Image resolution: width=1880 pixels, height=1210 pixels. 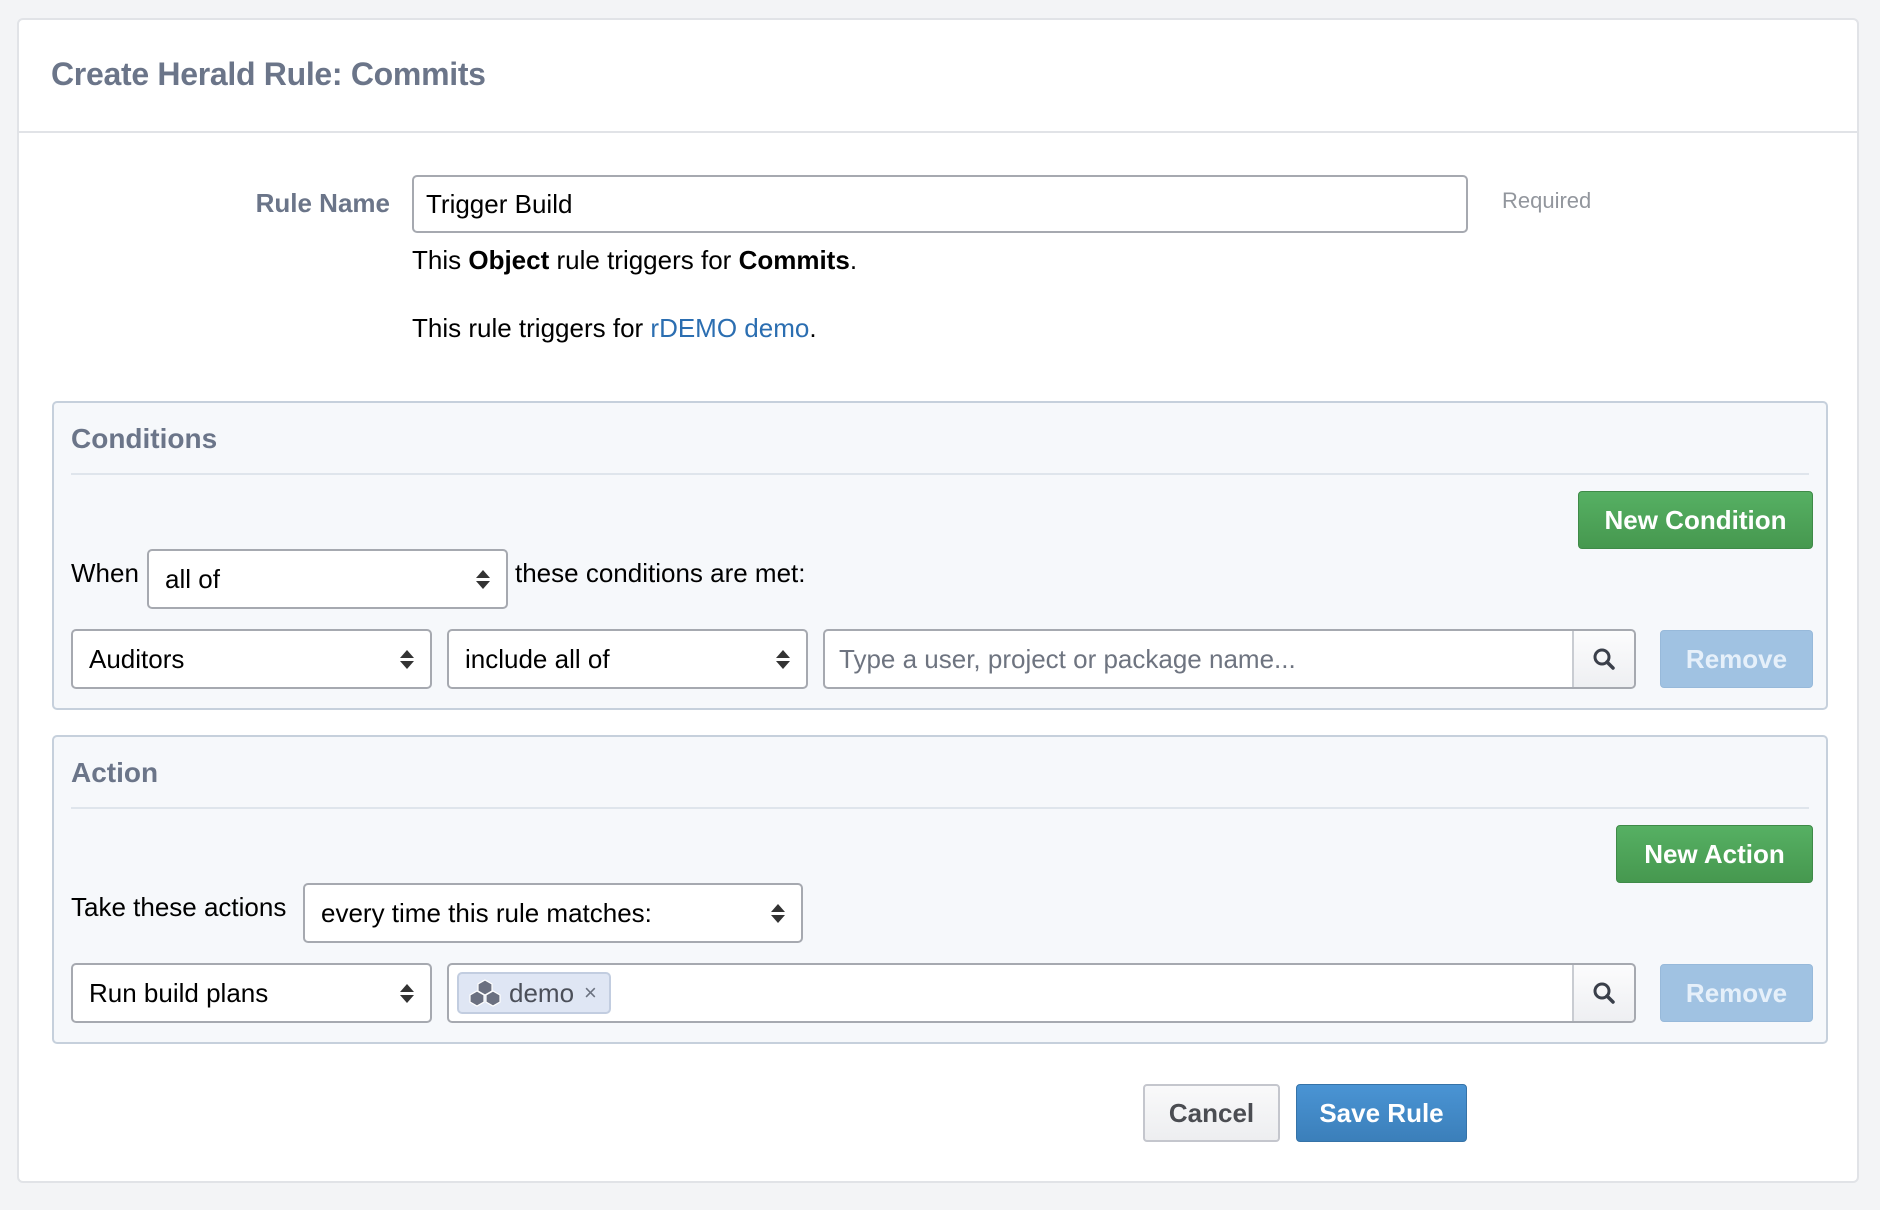 What do you see at coordinates (729, 328) in the screenshot?
I see `repository-link: rDEMO demo` at bounding box center [729, 328].